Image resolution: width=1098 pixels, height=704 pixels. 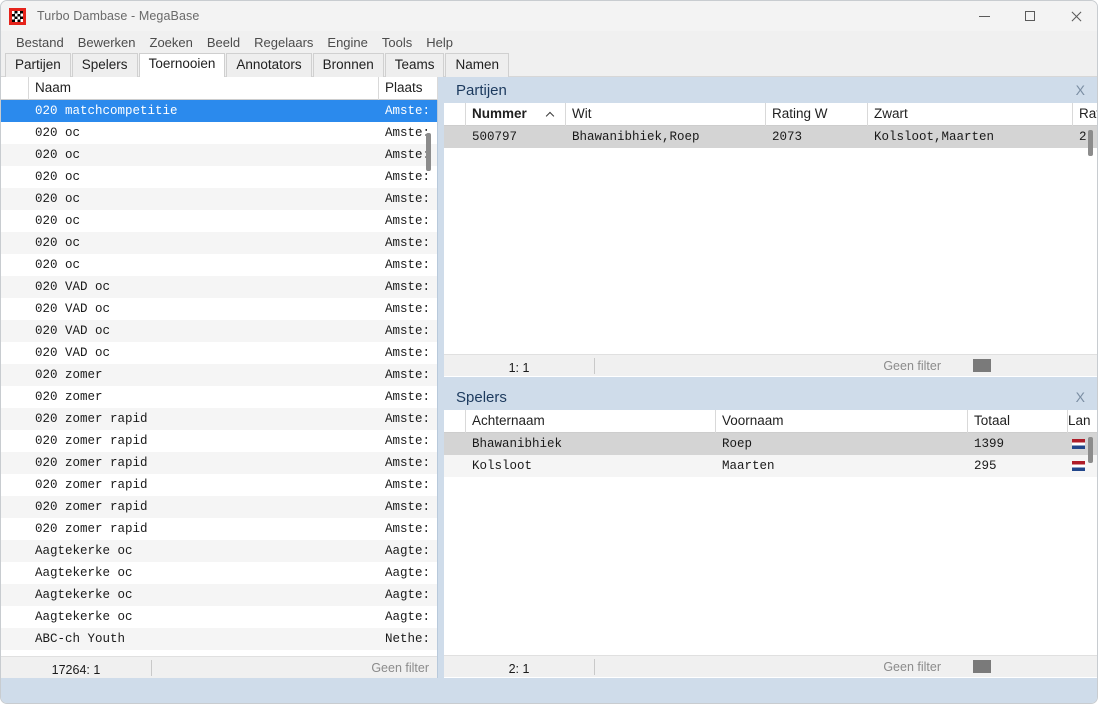 I want to click on partijen-close-icon: X, so click(x=1080, y=90).